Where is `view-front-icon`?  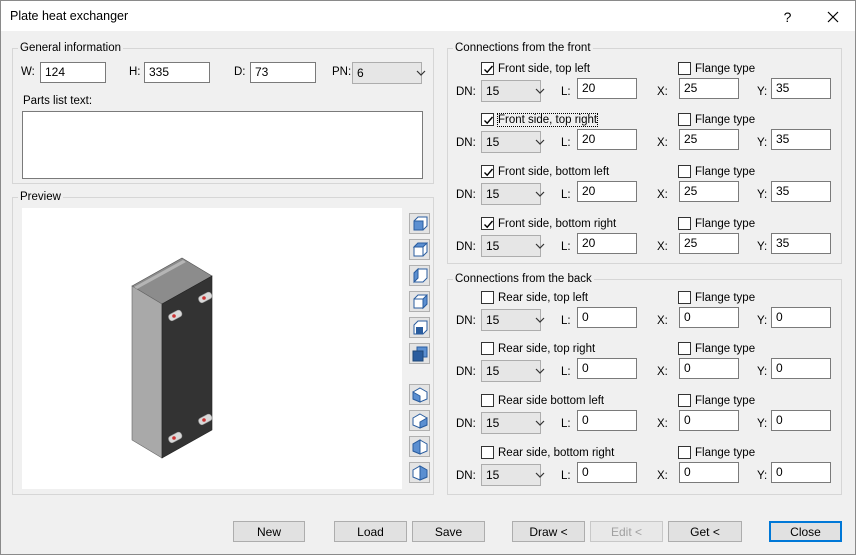 view-front-icon is located at coordinates (420, 223).